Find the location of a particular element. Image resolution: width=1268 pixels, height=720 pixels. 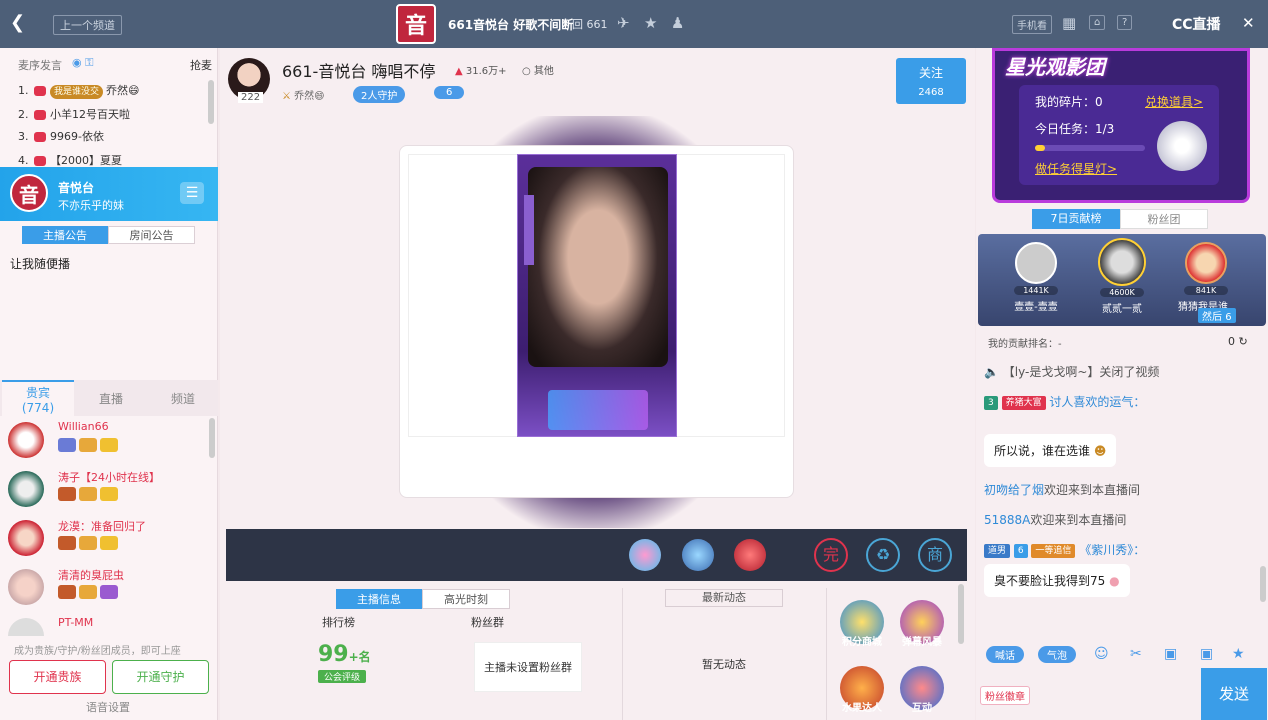

chat-username: 51888A is located at coordinates (1007, 520).